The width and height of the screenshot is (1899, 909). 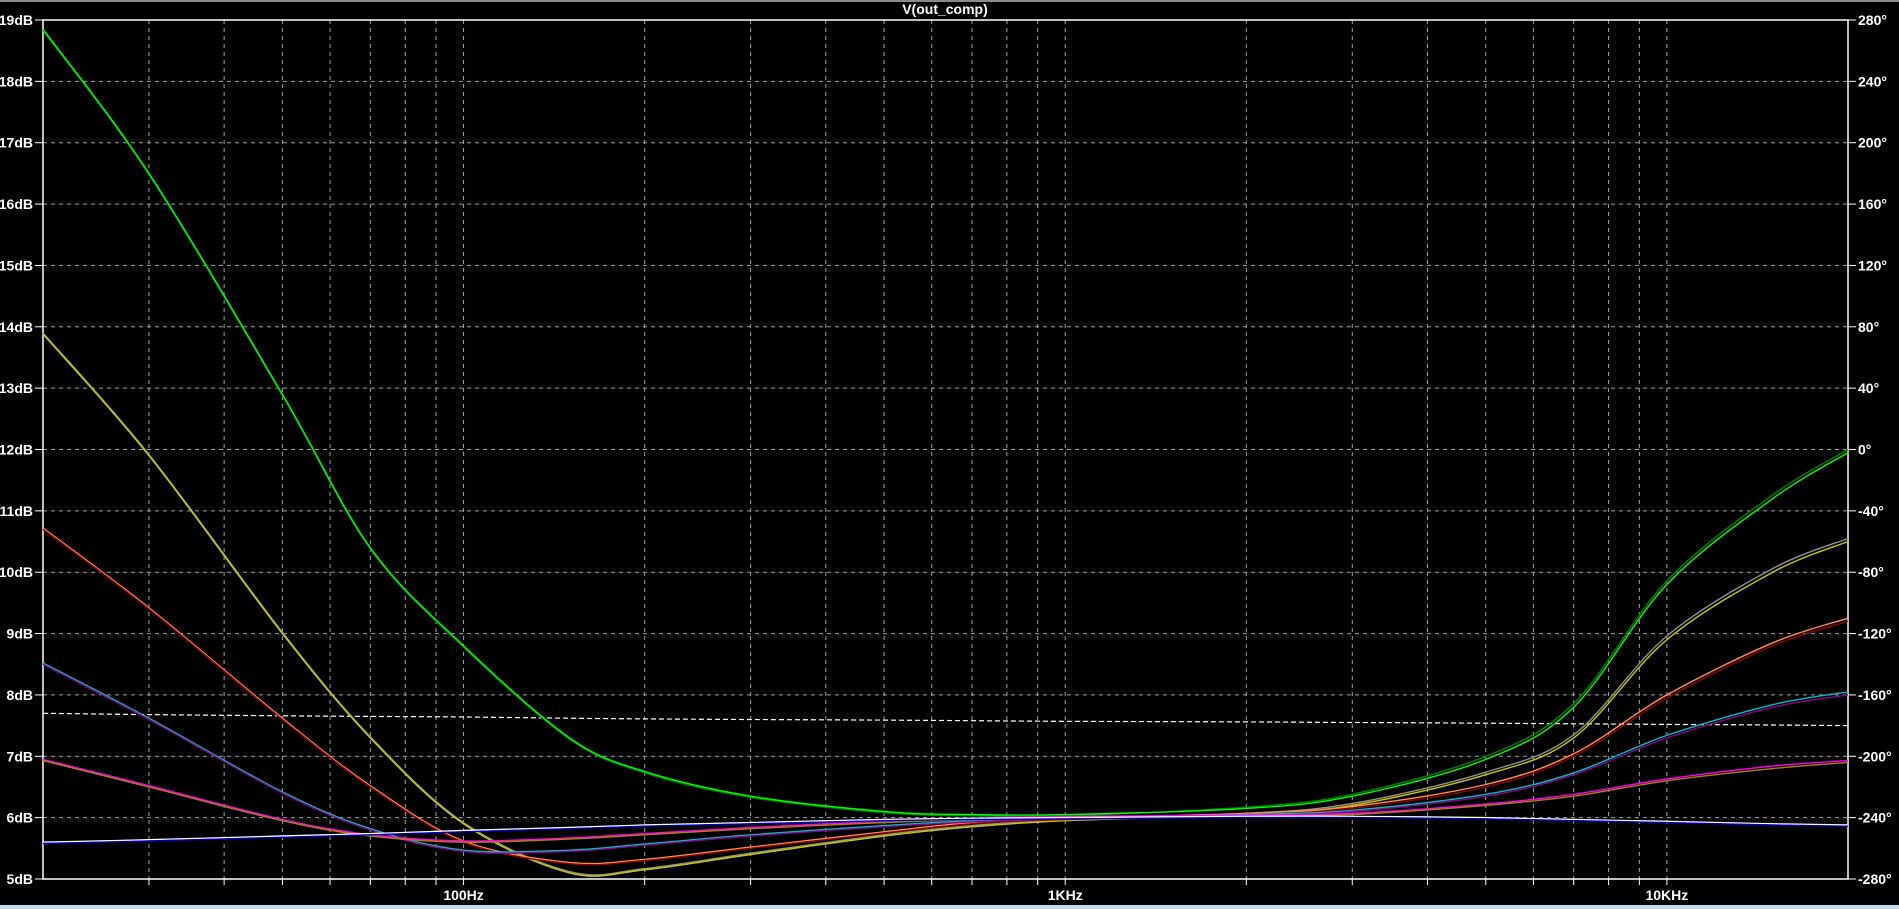 What do you see at coordinates (463, 895) in the screenshot?
I see `x-tick-label: 100Hz` at bounding box center [463, 895].